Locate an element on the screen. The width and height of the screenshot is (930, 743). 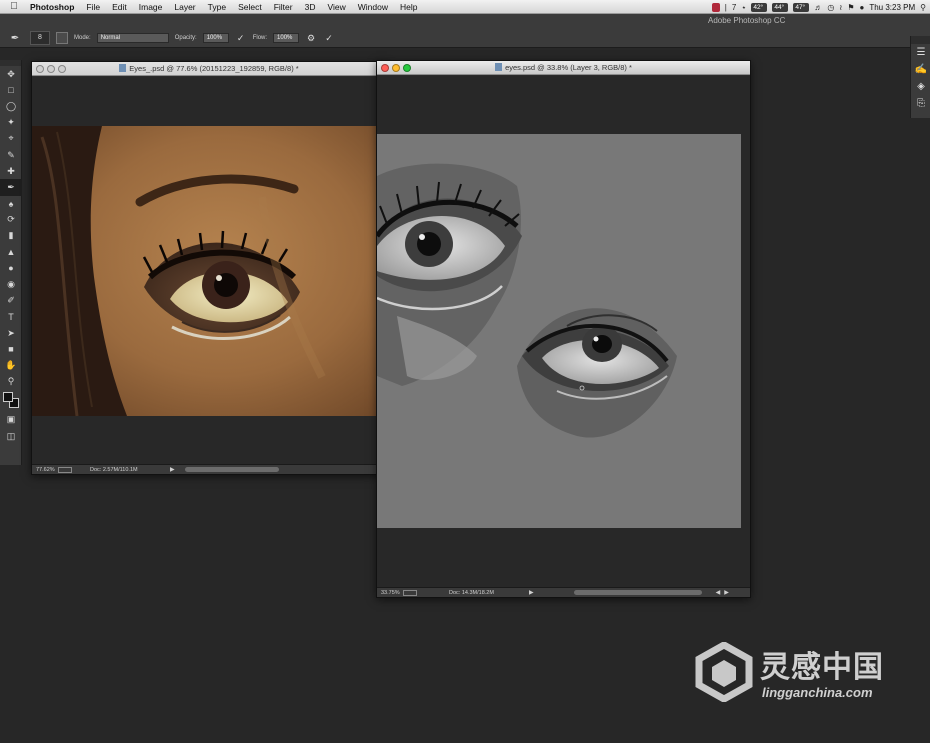
sketch-horizontal-scrollbar is located at coordinates (637, 592).